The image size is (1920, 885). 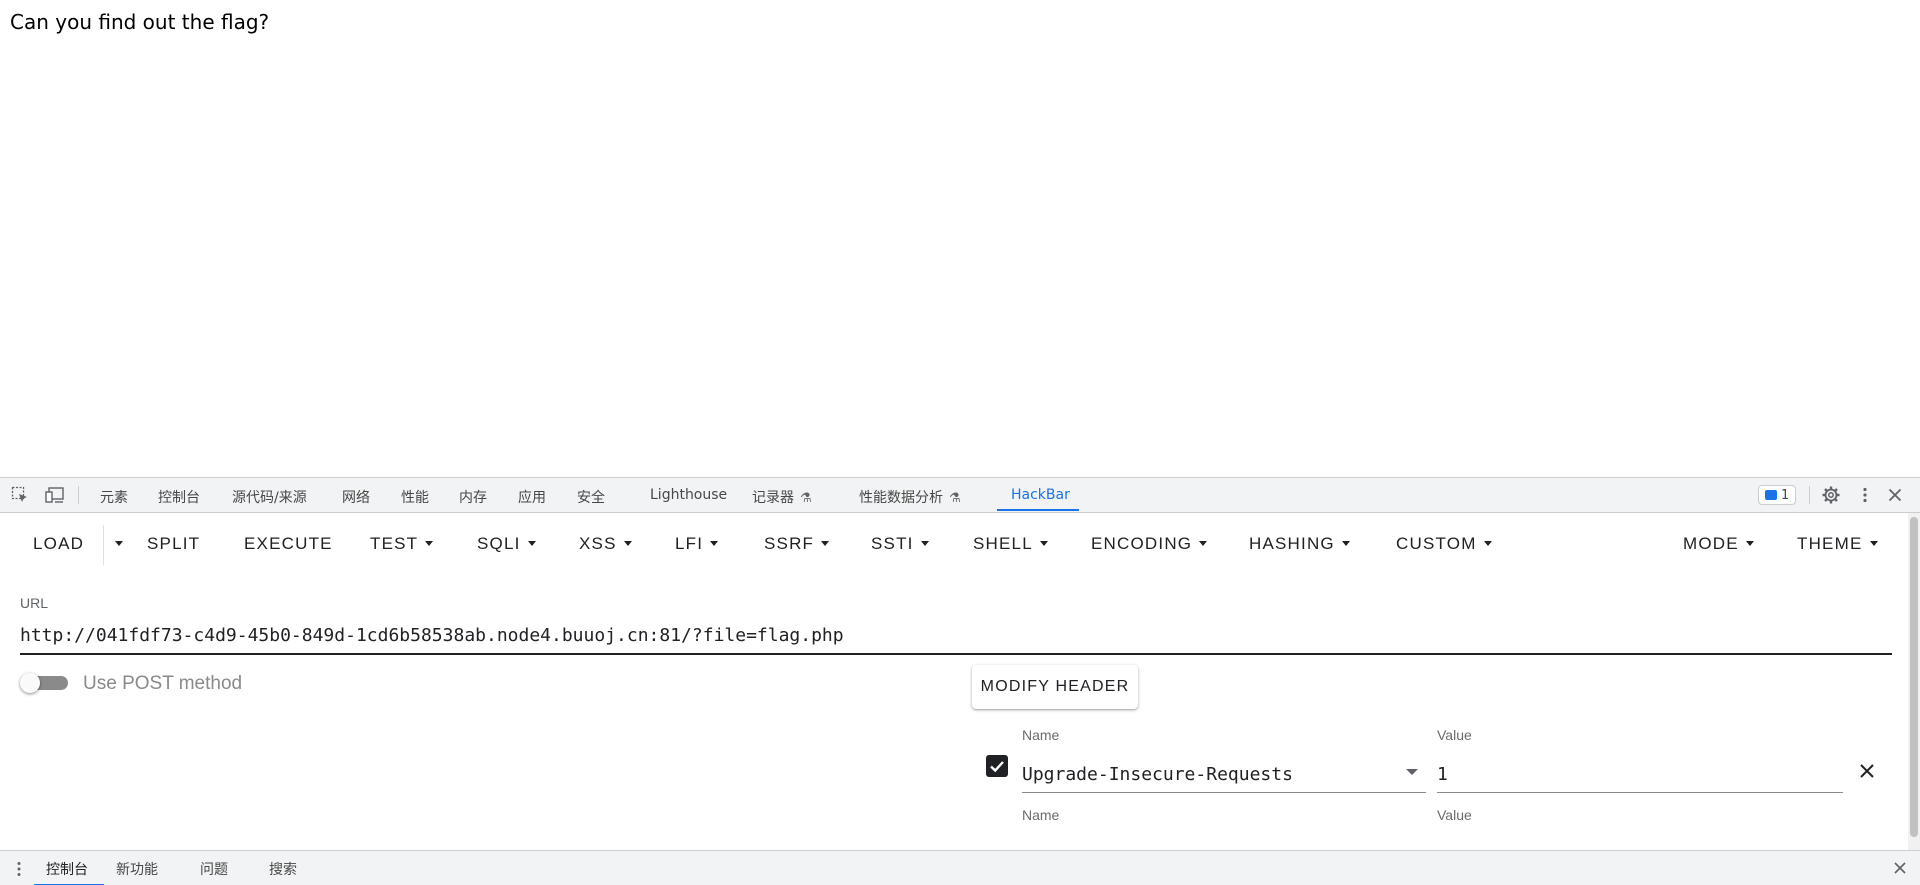 I want to click on settings-gear-icon, so click(x=1831, y=495).